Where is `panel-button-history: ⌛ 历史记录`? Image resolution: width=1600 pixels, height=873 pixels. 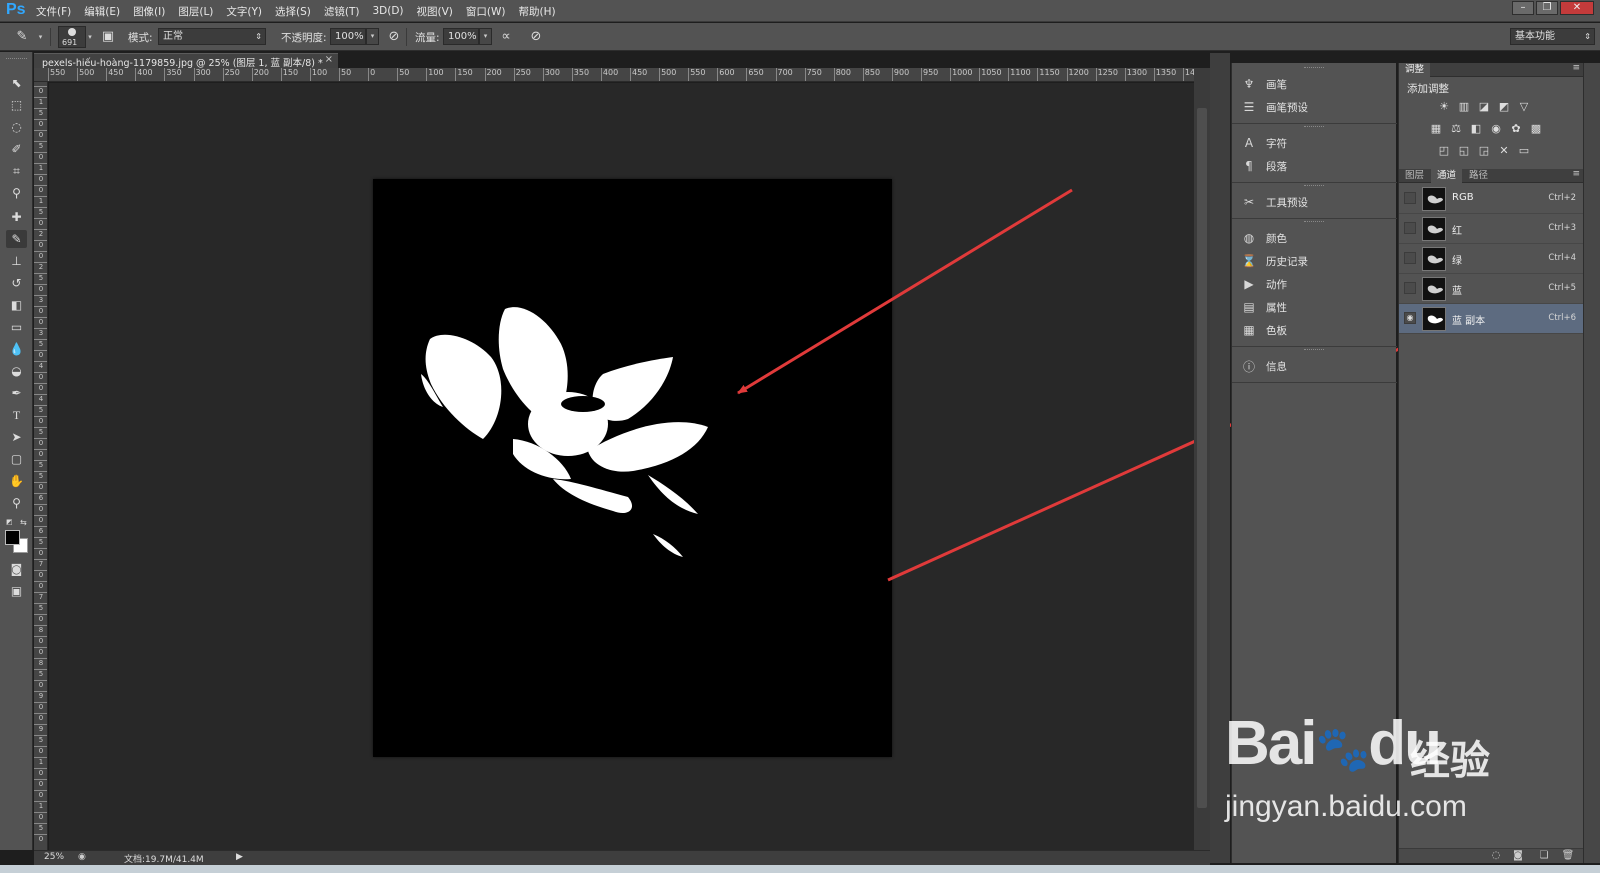 panel-button-history: ⌛ 历史记录 is located at coordinates (1274, 261).